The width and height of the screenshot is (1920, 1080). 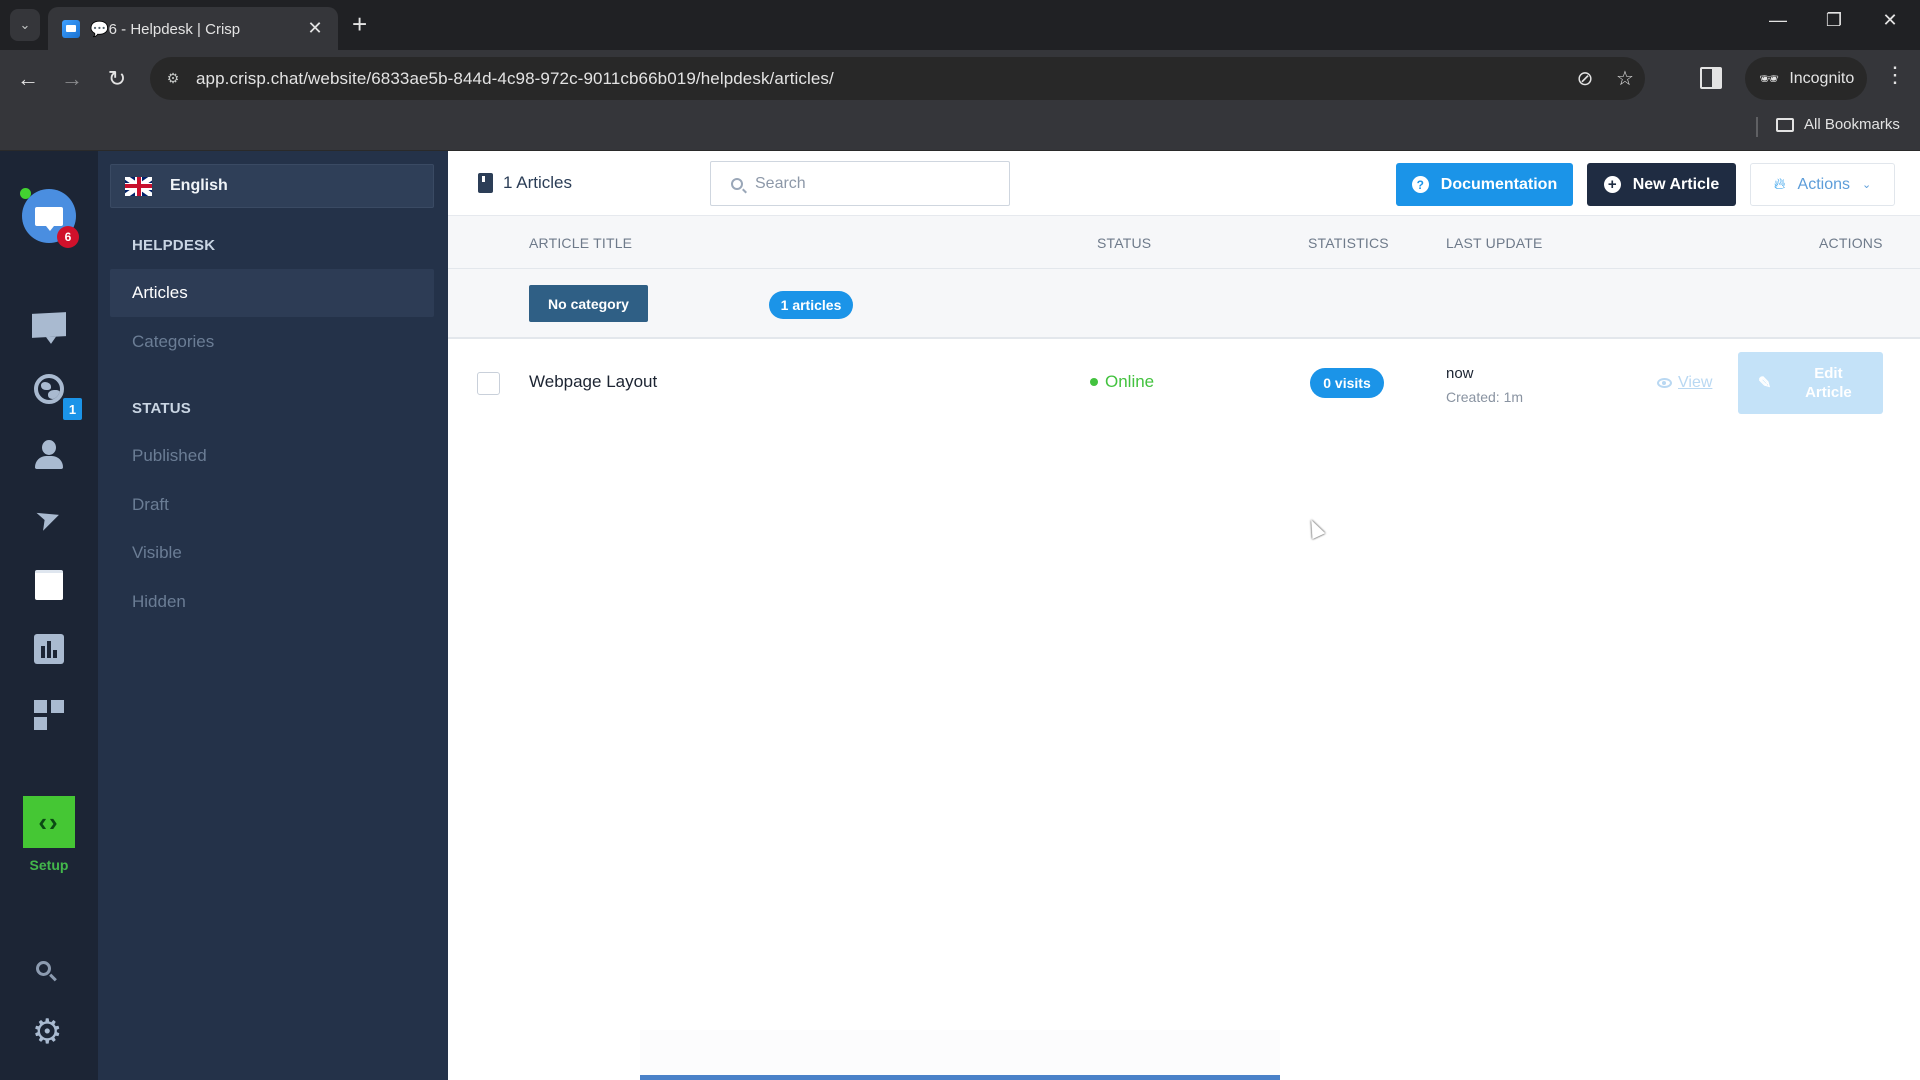 I want to click on sidebar-item-articles: Articles, so click(x=272, y=293).